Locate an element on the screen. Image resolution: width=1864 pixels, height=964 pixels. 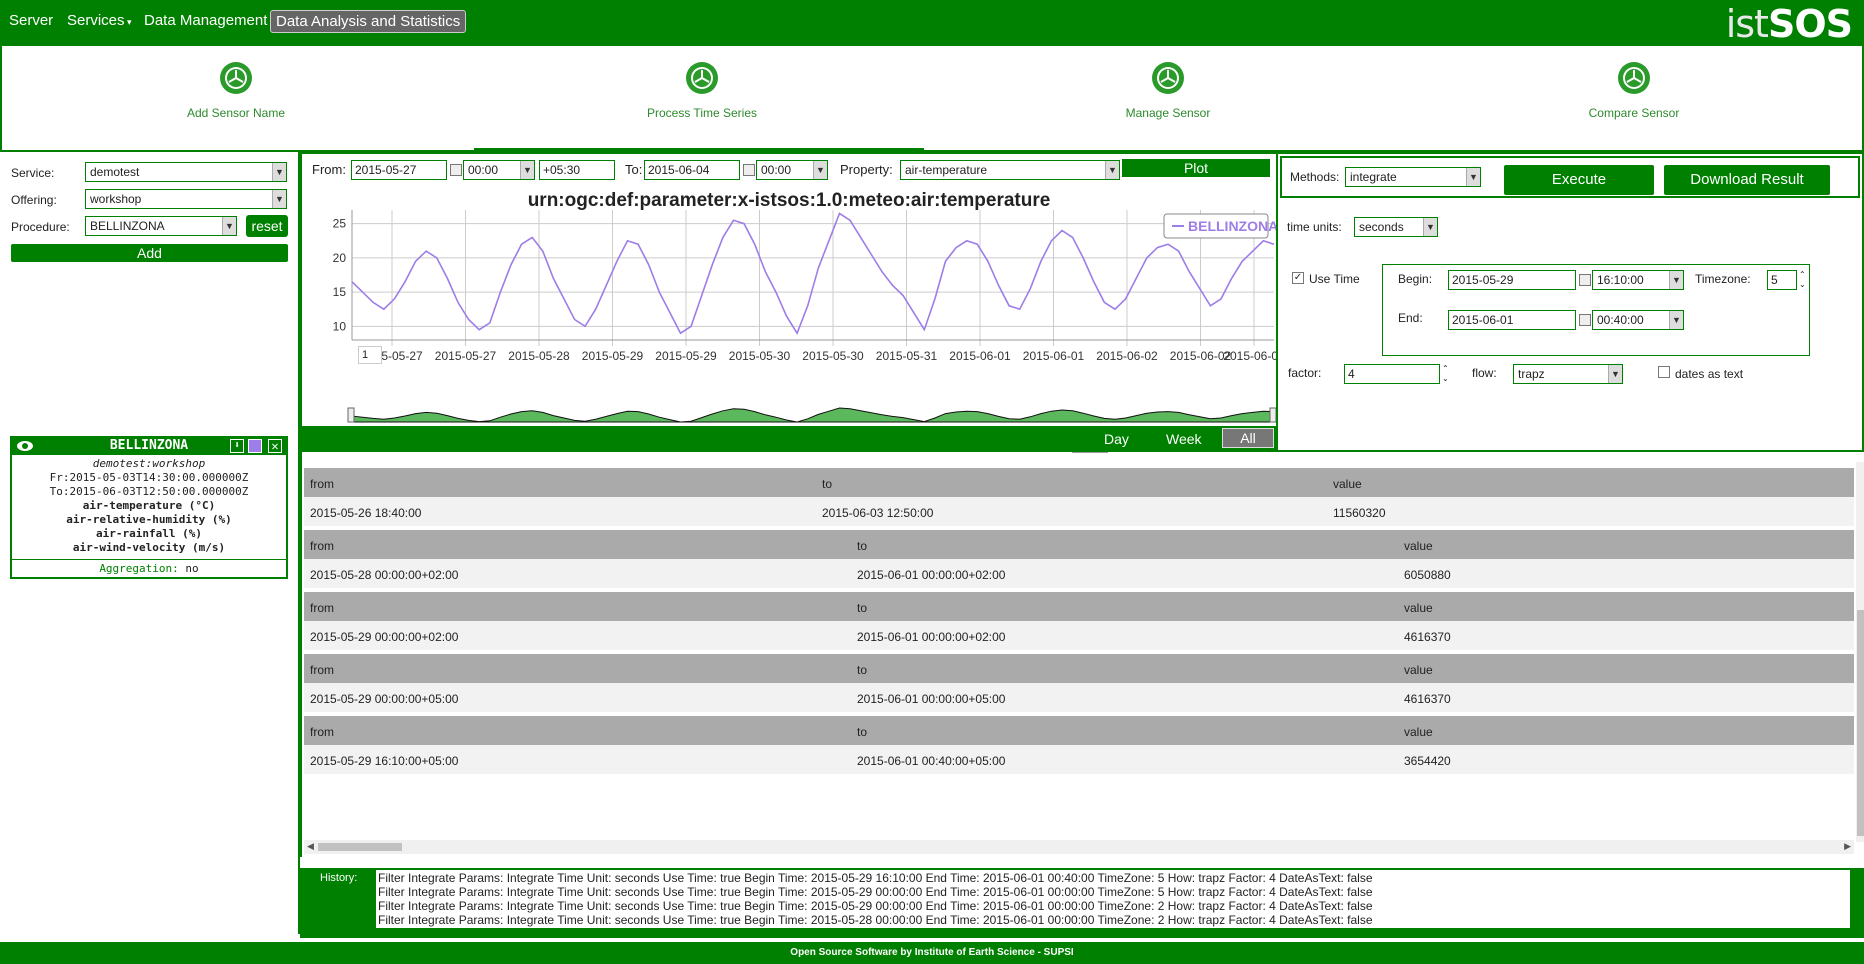
step-compare-sensor: Compare Sensor is located at coordinates (1634, 88).